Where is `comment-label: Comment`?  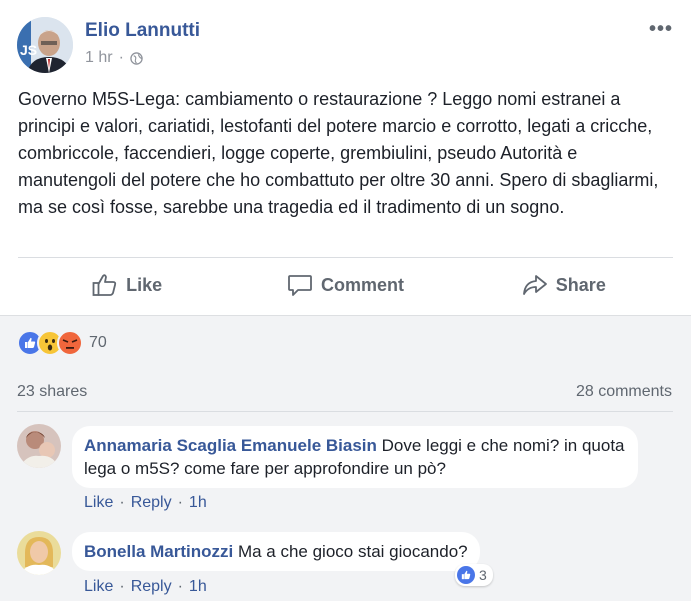 comment-label: Comment is located at coordinates (362, 284).